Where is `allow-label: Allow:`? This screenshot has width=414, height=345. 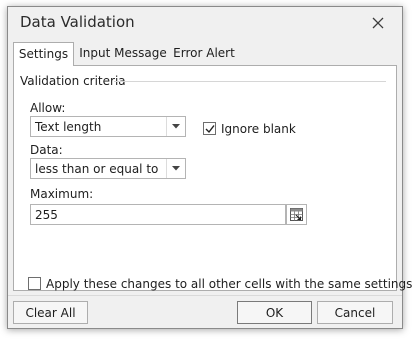
allow-label: Allow: is located at coordinates (48, 108).